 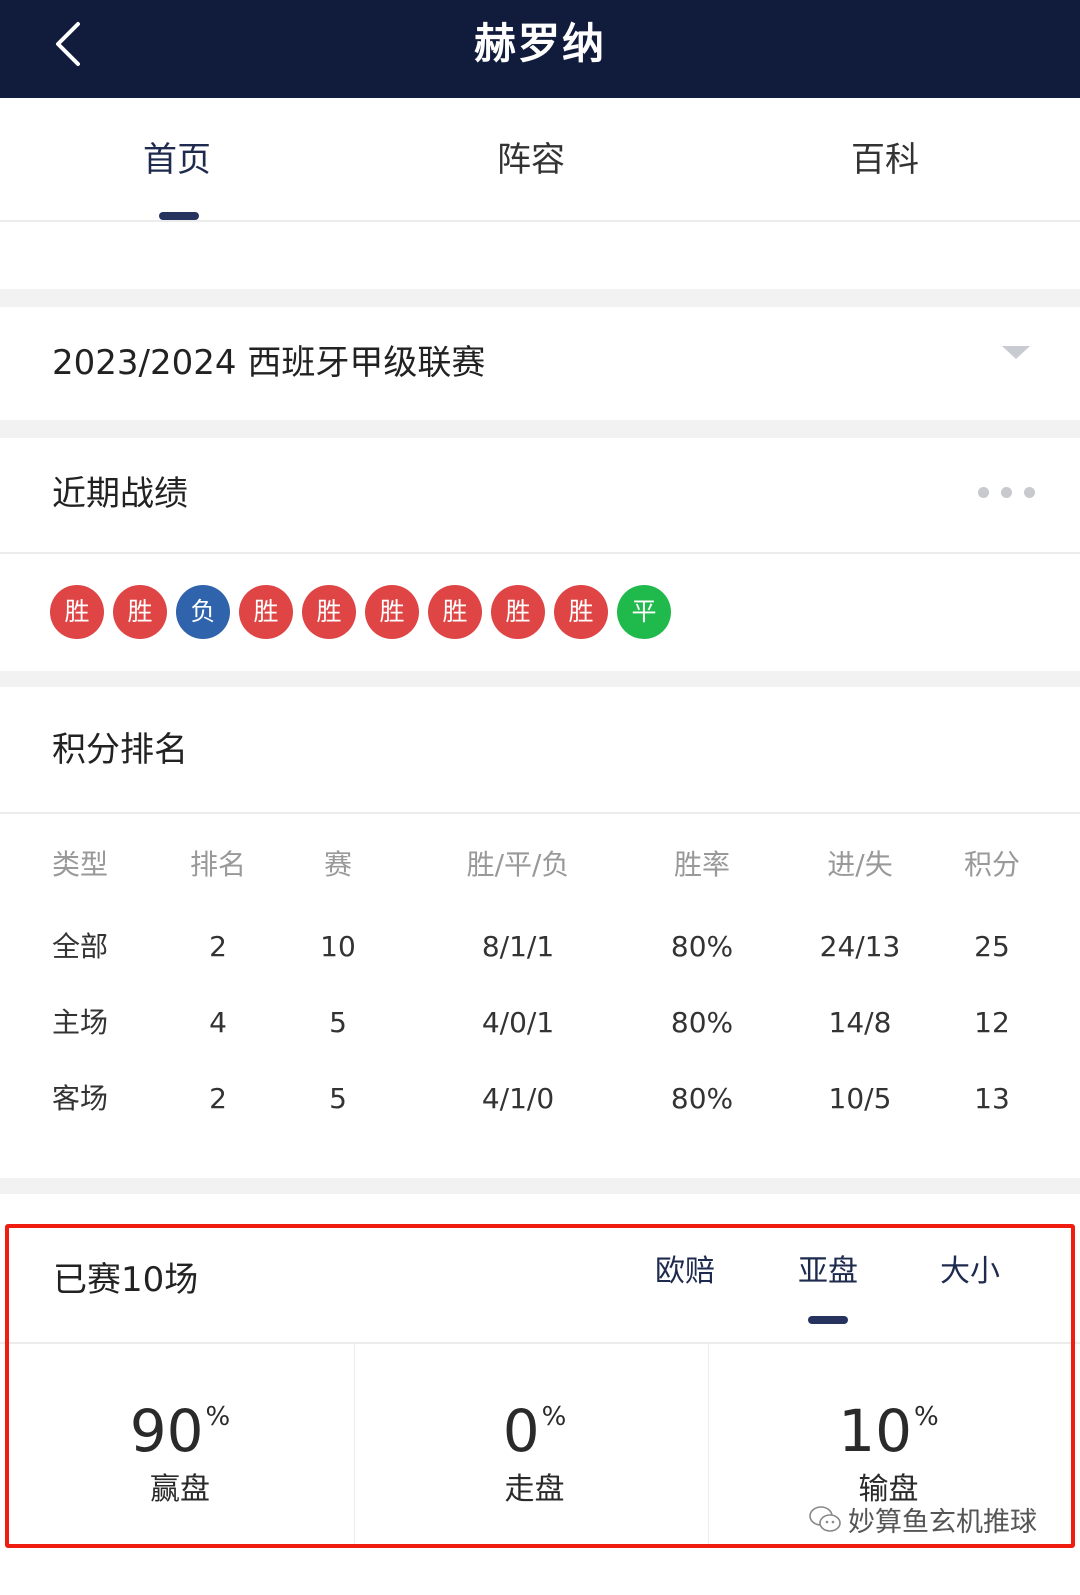 I want to click on dropdown-triangle-icon, so click(x=1016, y=352).